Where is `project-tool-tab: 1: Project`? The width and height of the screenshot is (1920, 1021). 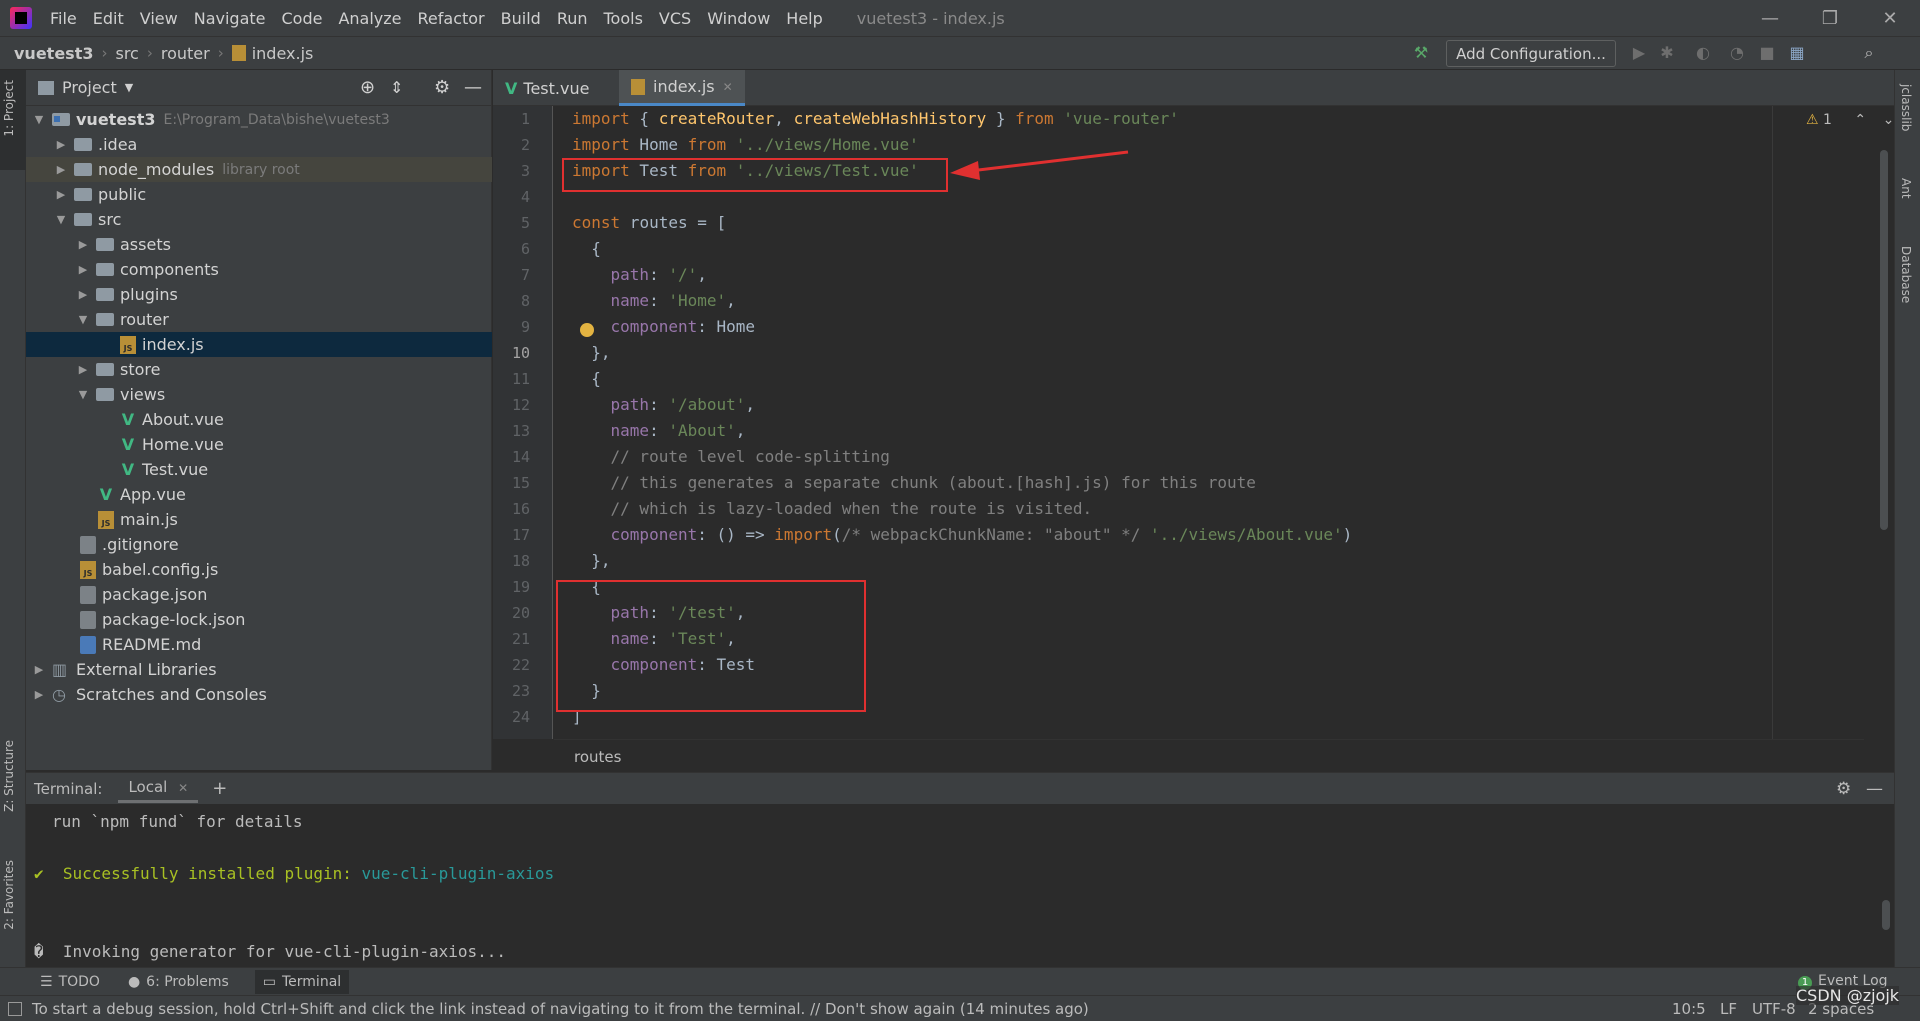
project-tool-tab: 1: Project is located at coordinates (9, 108).